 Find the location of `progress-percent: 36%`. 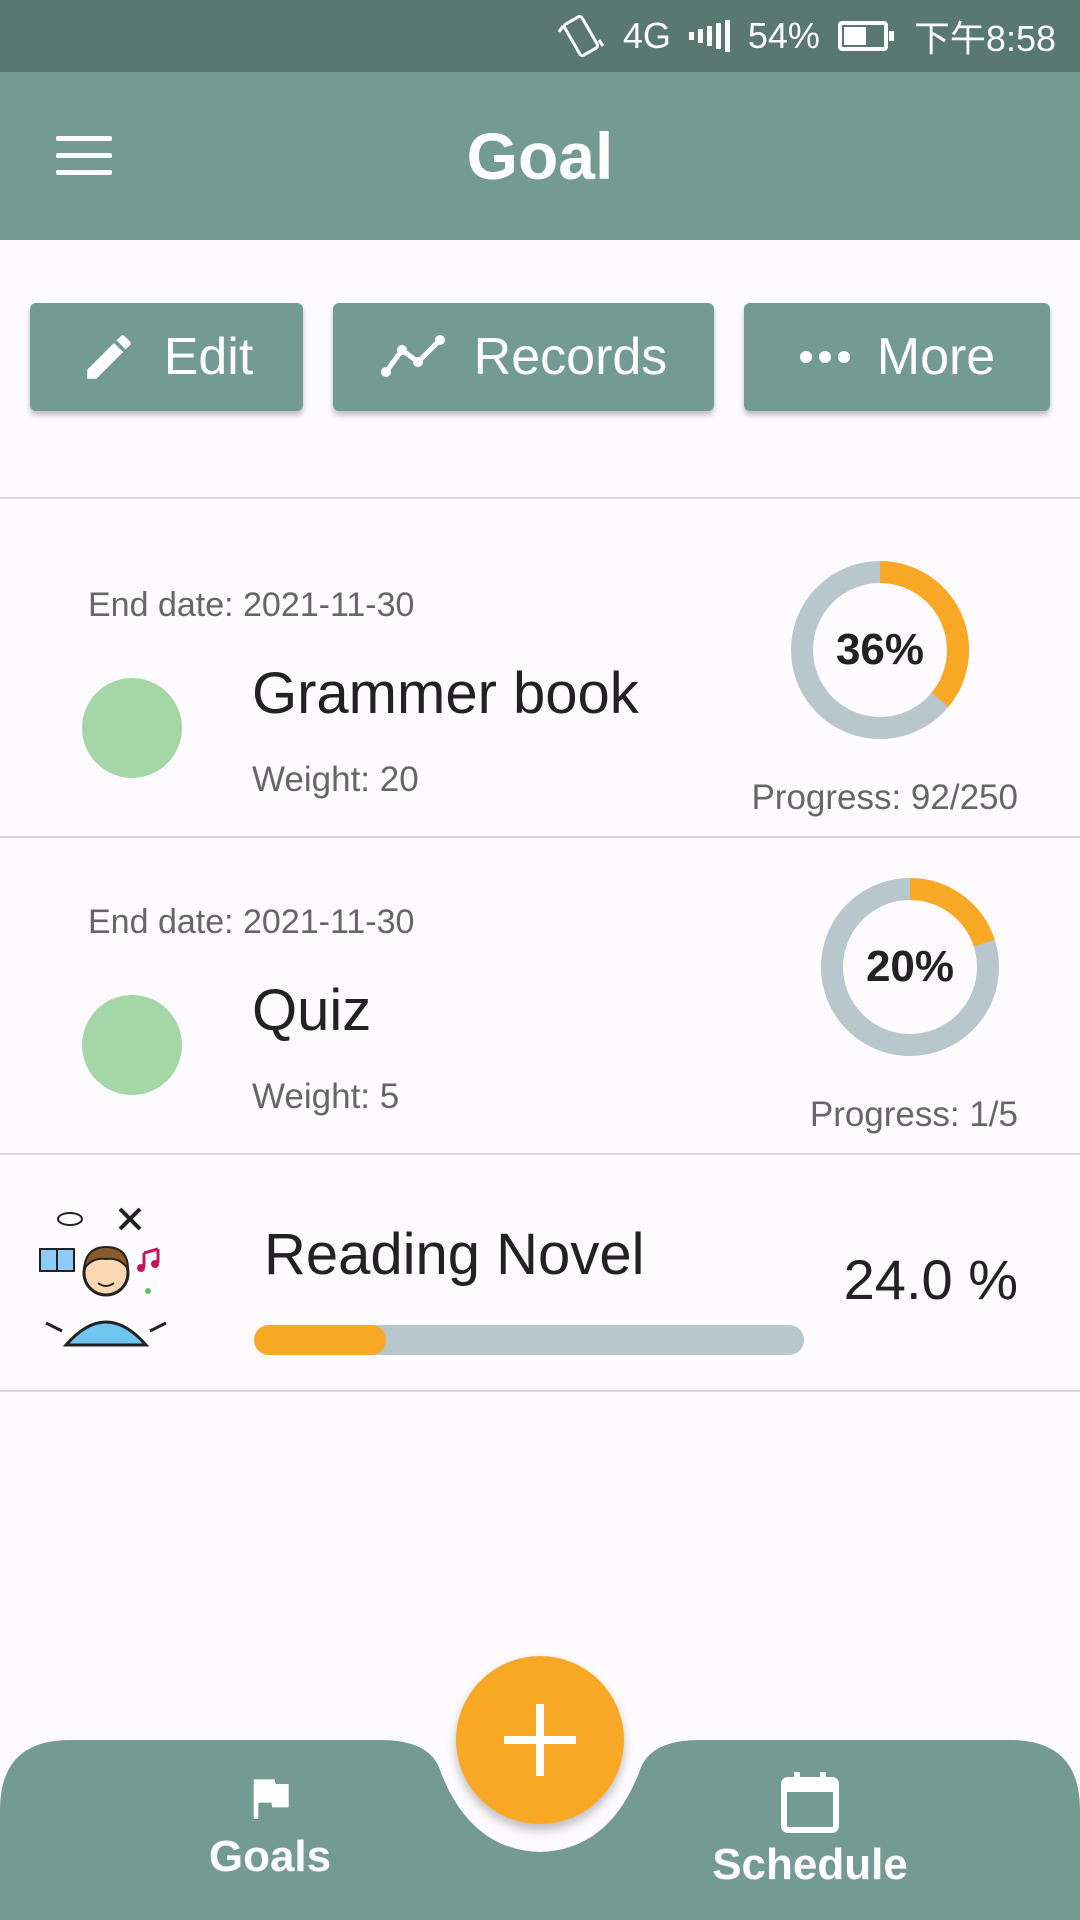

progress-percent: 36% is located at coordinates (880, 649).